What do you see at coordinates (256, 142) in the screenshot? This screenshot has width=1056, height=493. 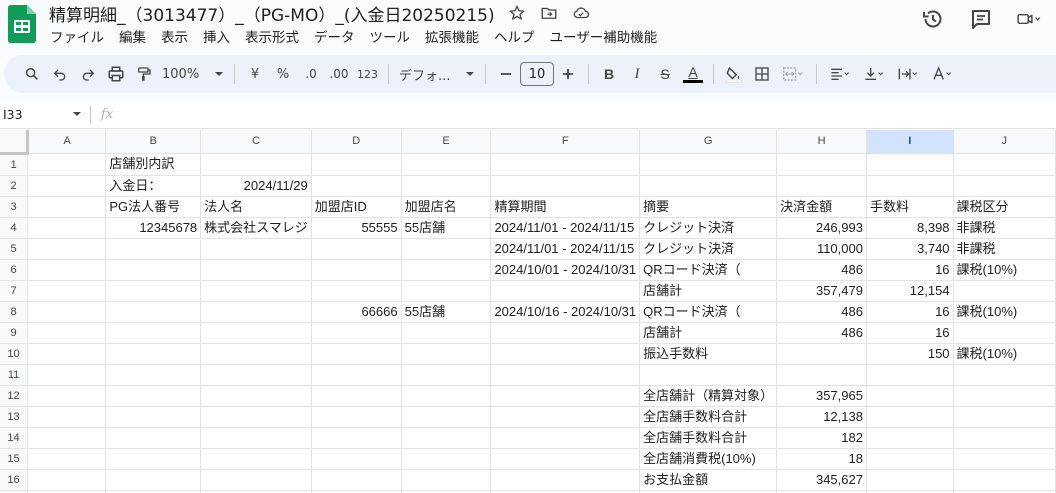 I see `column-header: C` at bounding box center [256, 142].